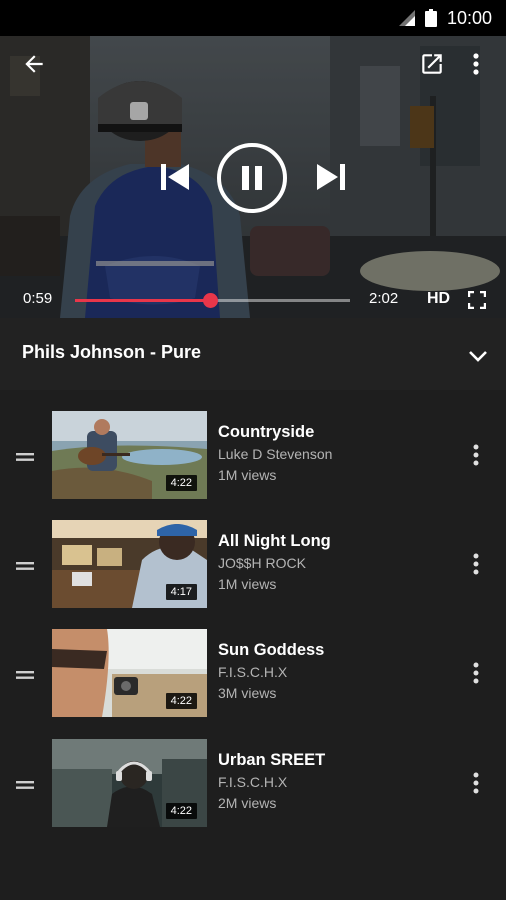 This screenshot has width=506, height=900. I want to click on pause-button, so click(252, 178).